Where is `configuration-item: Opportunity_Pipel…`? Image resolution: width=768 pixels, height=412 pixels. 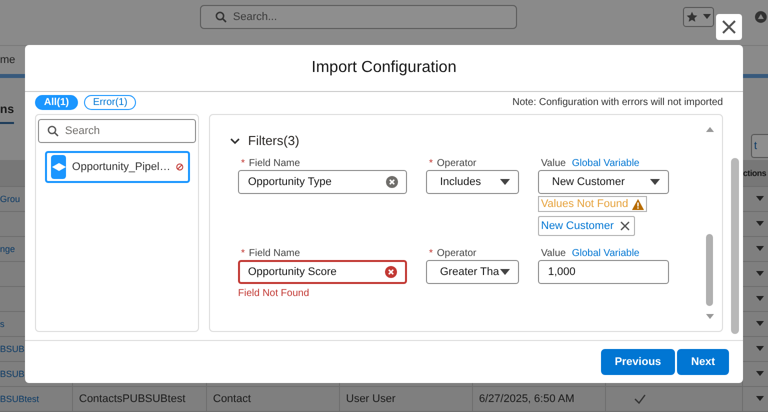
configuration-item: Opportunity_Pipel… is located at coordinates (117, 167).